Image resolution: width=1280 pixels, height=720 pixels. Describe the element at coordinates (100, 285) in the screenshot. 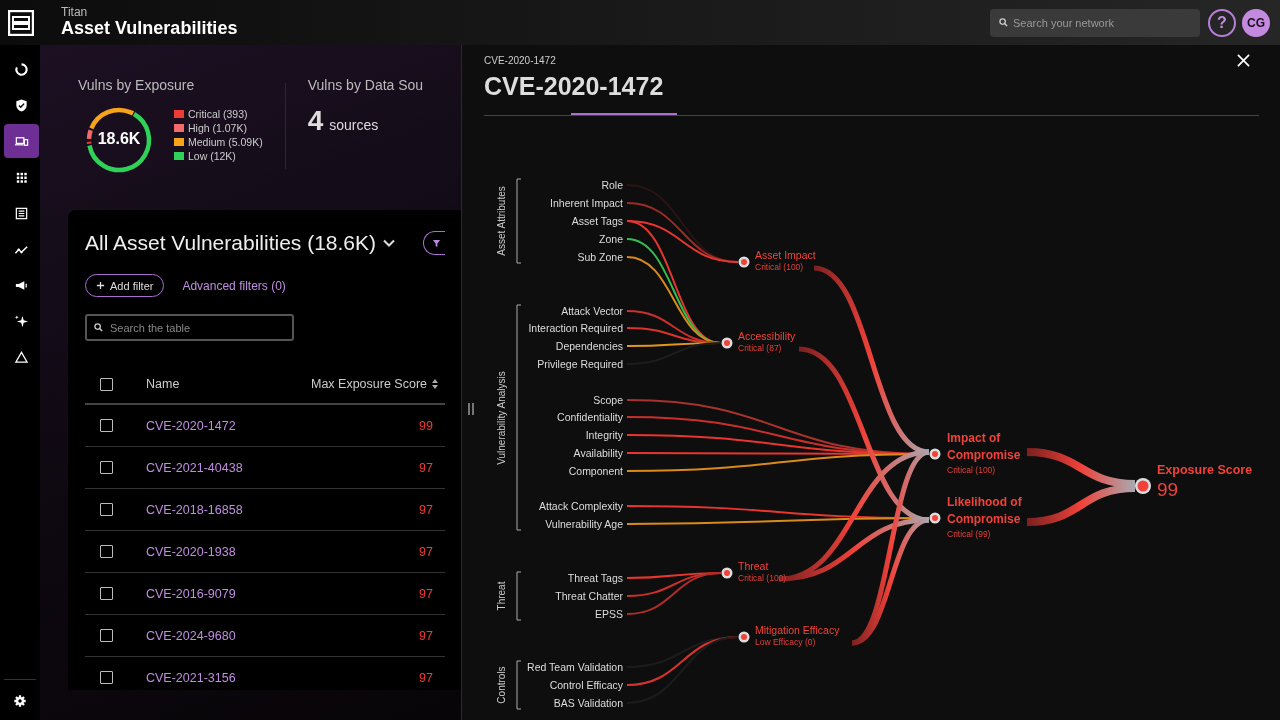

I see `plus-icon` at that location.